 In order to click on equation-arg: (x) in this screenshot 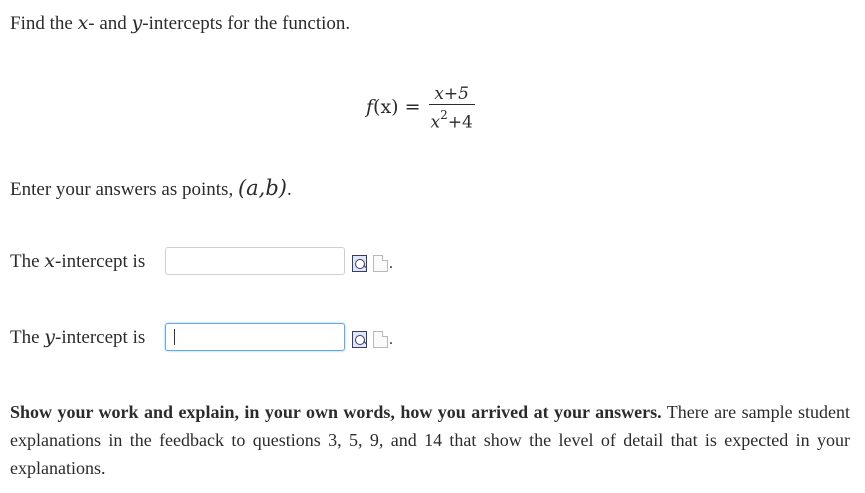, I will do `click(386, 107)`.